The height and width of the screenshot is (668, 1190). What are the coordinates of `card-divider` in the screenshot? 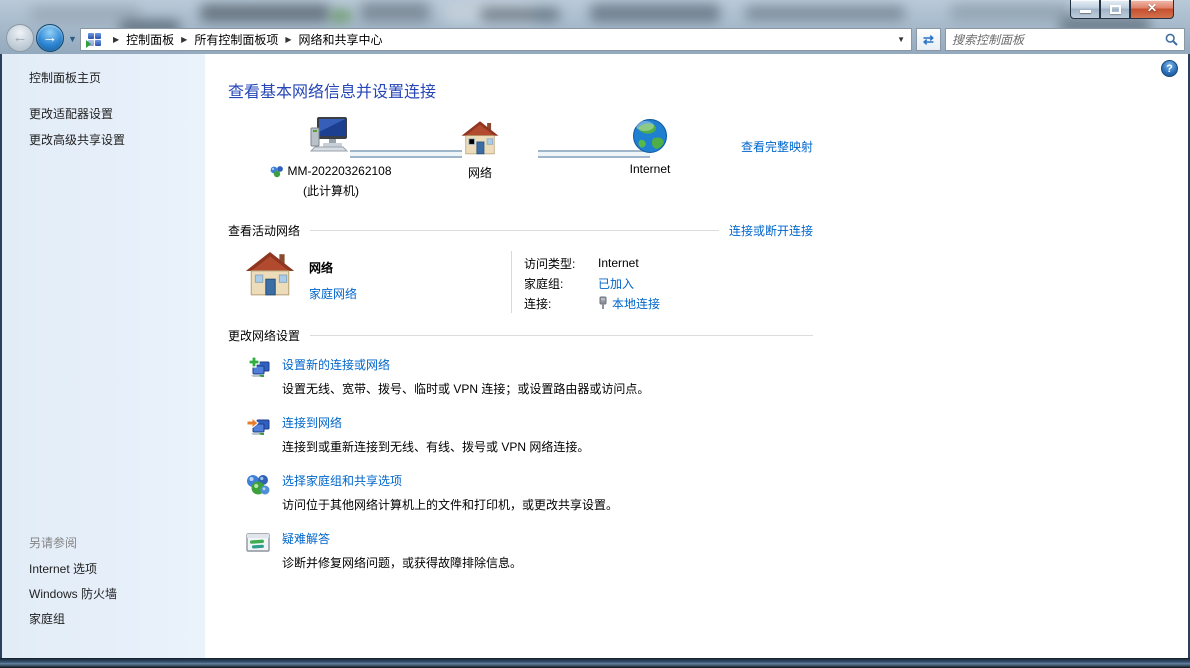 It's located at (511, 282).